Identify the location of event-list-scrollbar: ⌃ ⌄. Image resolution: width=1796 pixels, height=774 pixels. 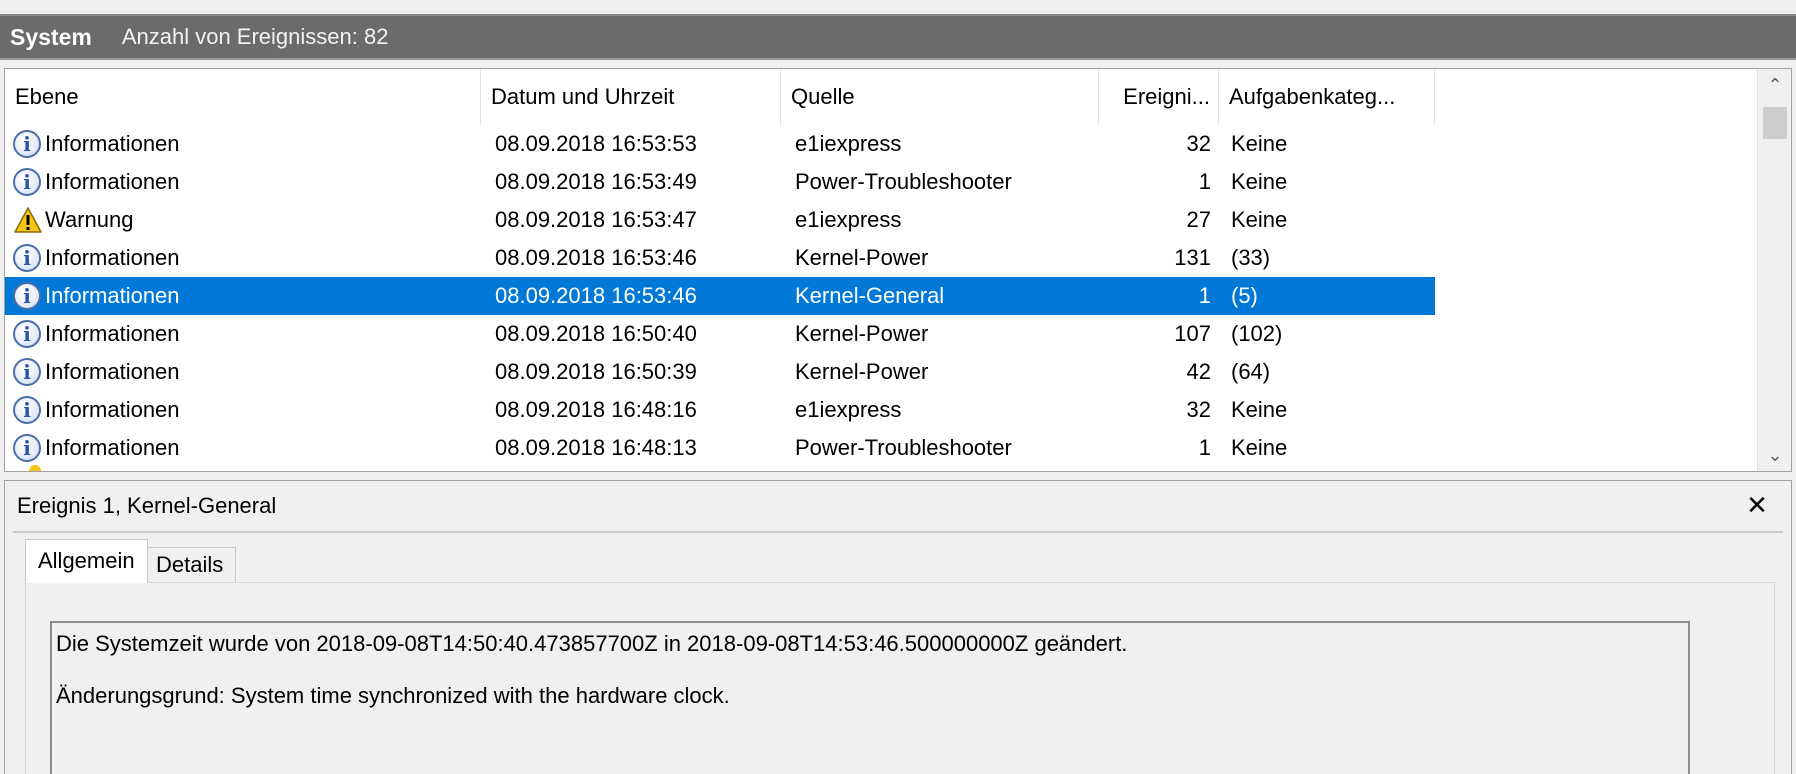
(1774, 270).